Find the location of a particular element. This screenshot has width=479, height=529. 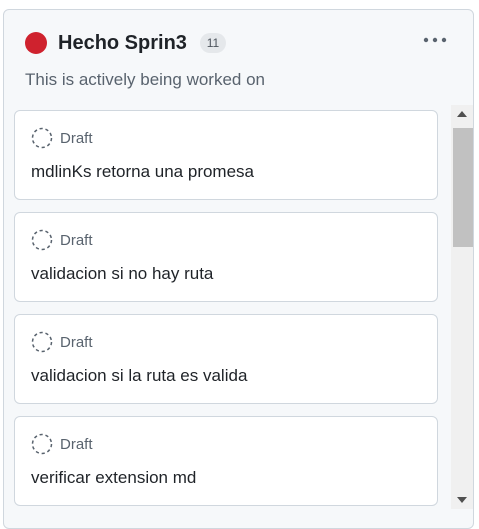

card-title: validacion si la ruta es valida is located at coordinates (139, 376).